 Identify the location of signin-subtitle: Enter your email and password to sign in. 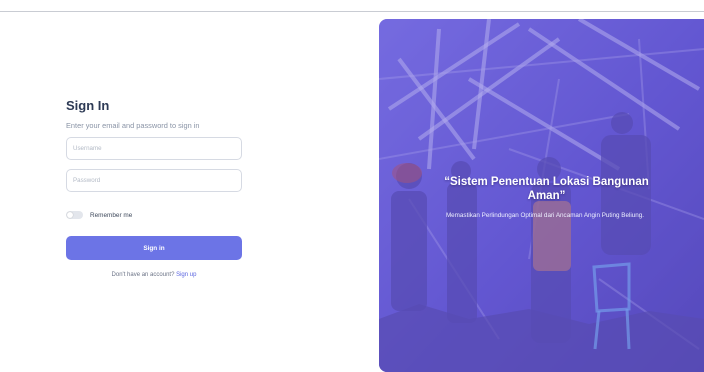
(133, 125).